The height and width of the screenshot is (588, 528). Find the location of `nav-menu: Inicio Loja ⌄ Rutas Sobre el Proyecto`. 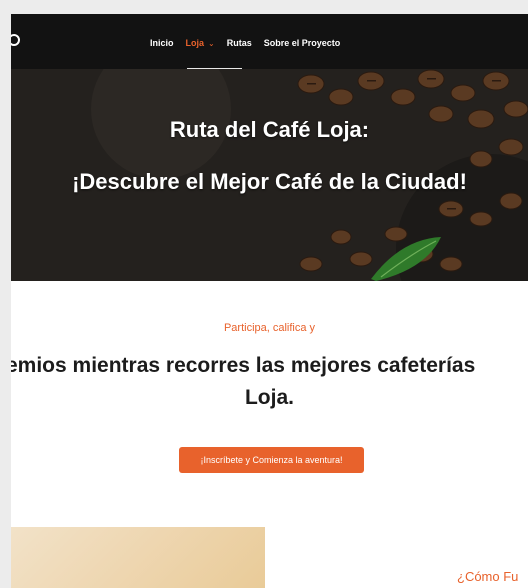

nav-menu: Inicio Loja ⌄ Rutas Sobre el Proyecto is located at coordinates (251, 43).